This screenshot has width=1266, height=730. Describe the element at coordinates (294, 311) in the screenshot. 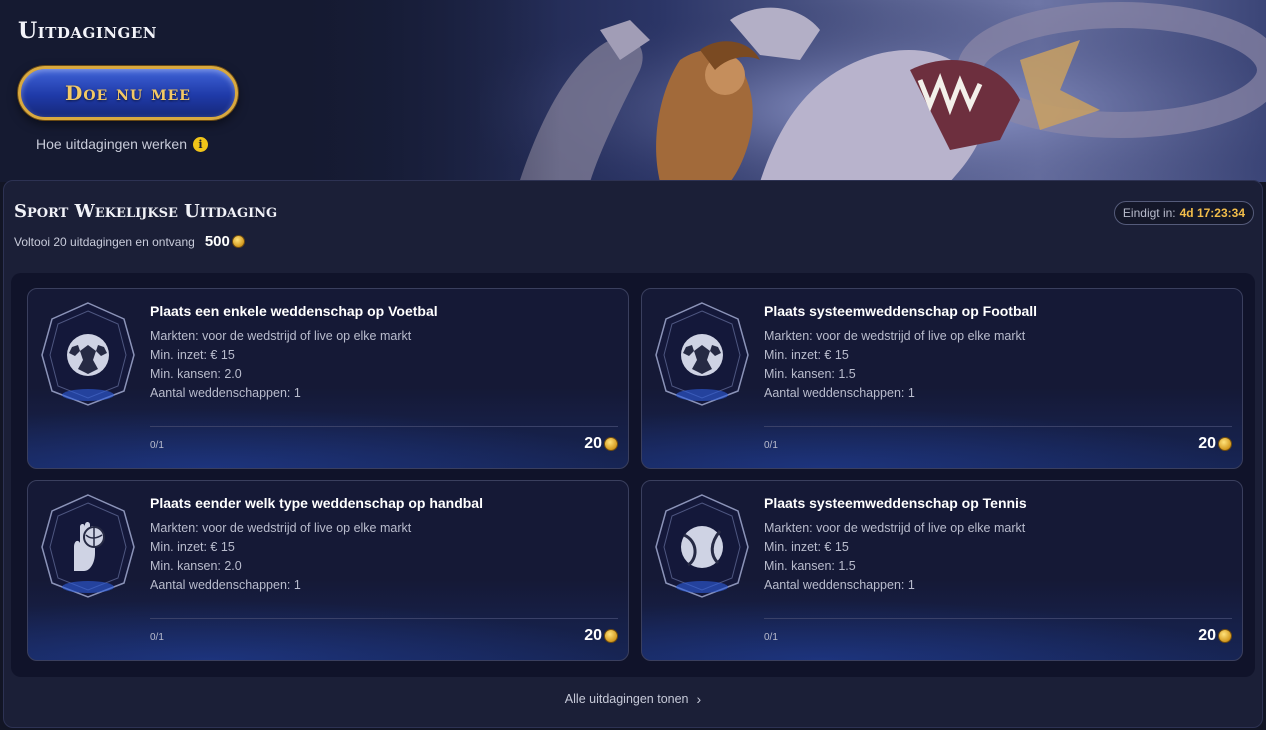

I see `card-title: Plaats een enkele weddenschap op Voetbal` at that location.